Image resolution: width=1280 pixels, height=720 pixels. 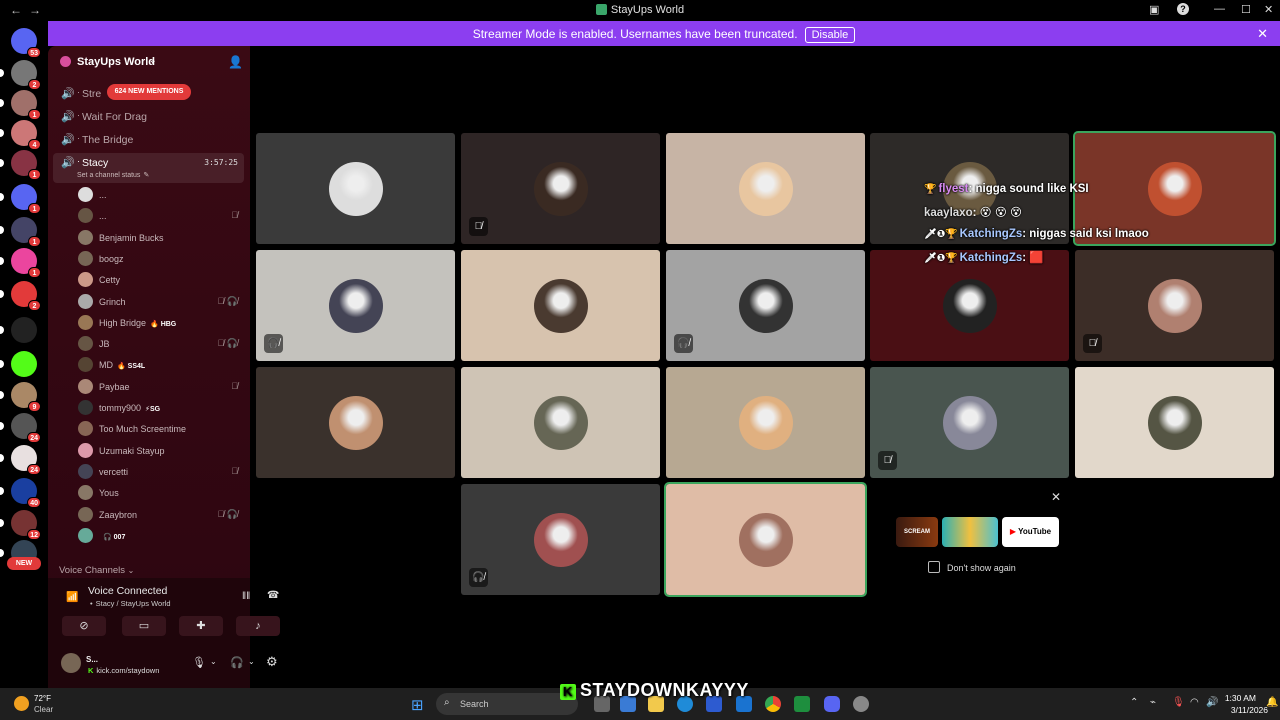 What do you see at coordinates (144, 626) in the screenshot?
I see `screen-share-button: ▭` at bounding box center [144, 626].